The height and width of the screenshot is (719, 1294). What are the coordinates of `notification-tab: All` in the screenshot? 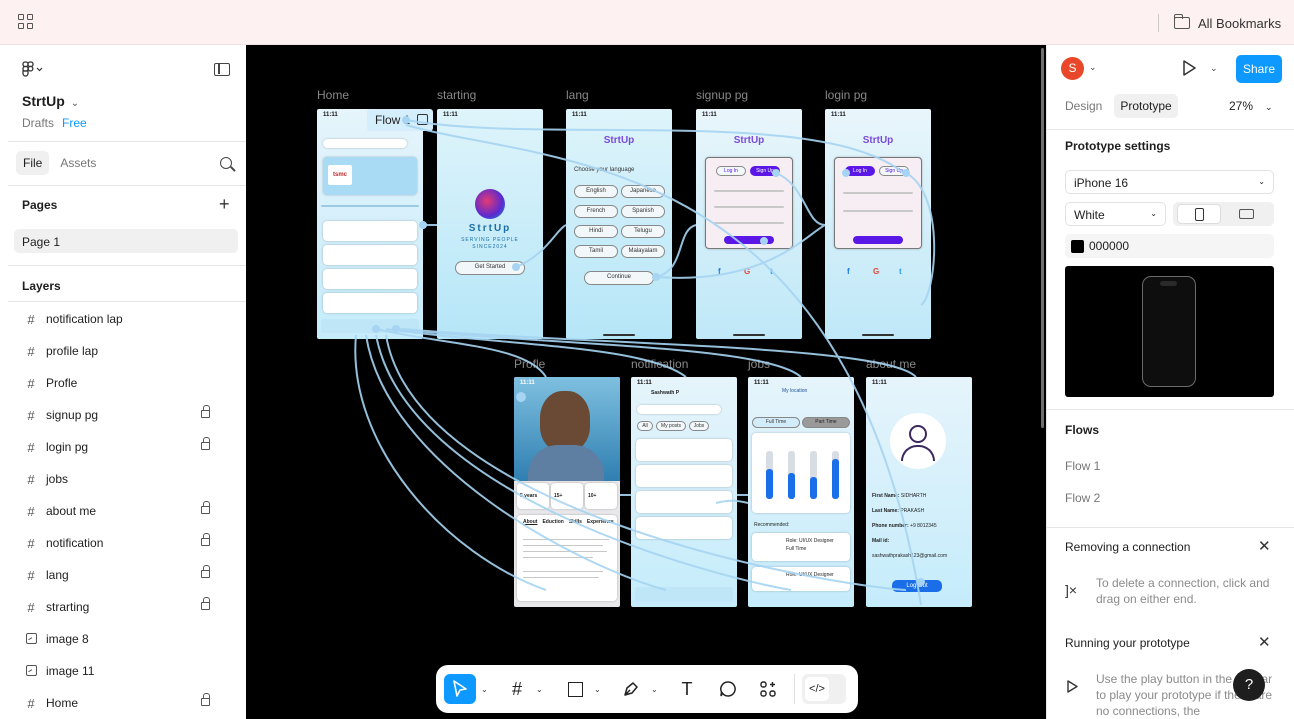 It's located at (645, 426).